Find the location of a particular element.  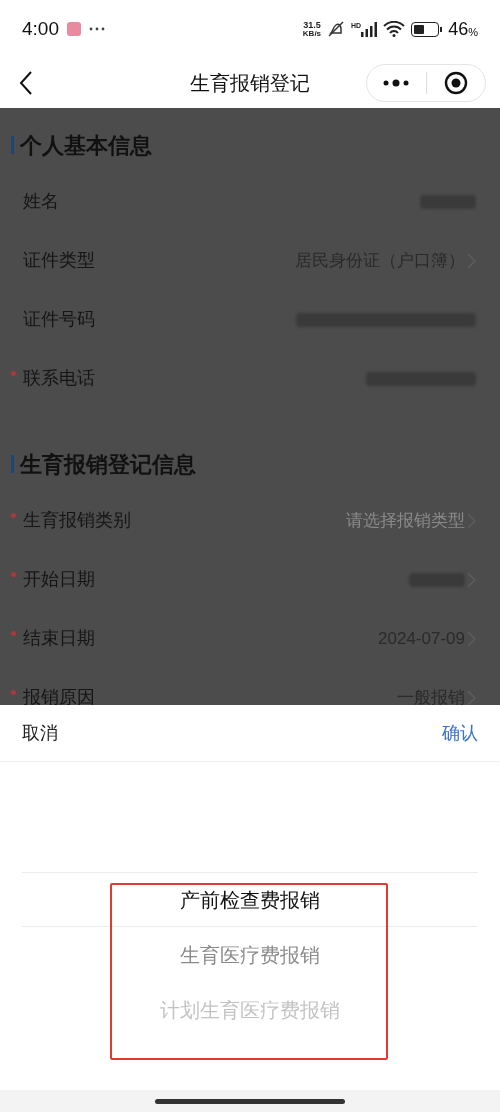

battery-percent-sign: % is located at coordinates (473, 32).